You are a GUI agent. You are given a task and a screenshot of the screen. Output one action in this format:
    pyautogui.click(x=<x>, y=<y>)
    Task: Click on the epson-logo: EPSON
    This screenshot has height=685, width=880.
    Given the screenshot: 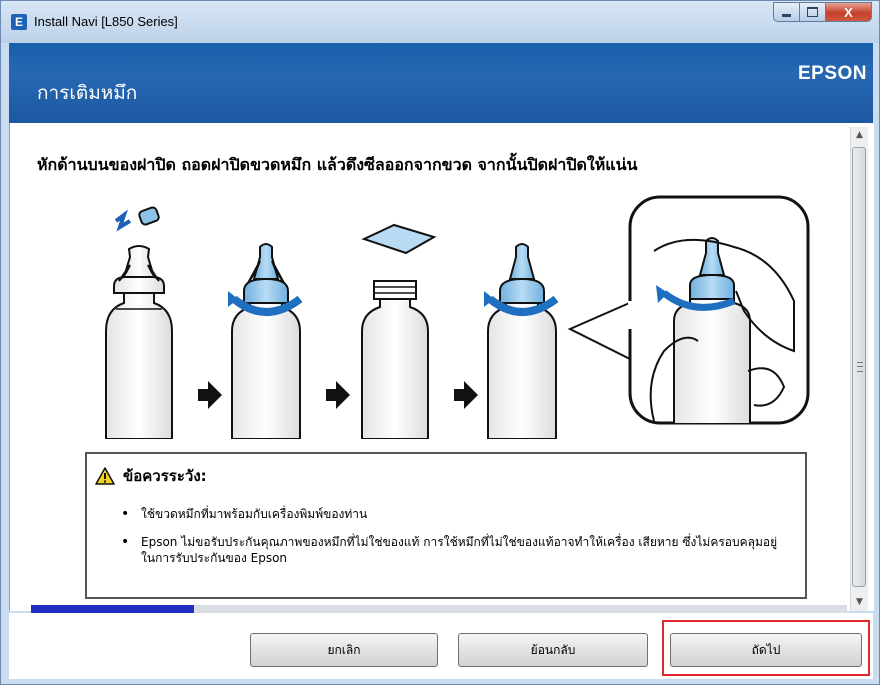 What is the action you would take?
    pyautogui.click(x=832, y=73)
    